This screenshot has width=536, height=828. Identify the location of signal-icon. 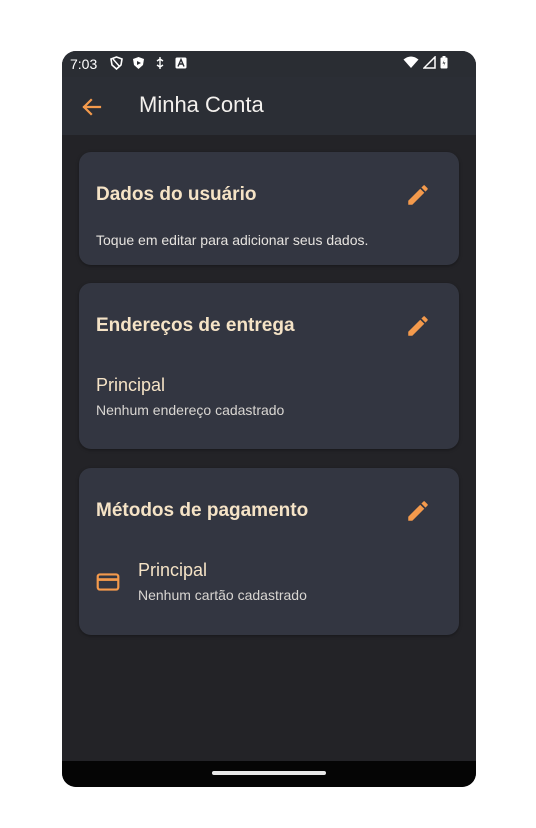
(429, 62).